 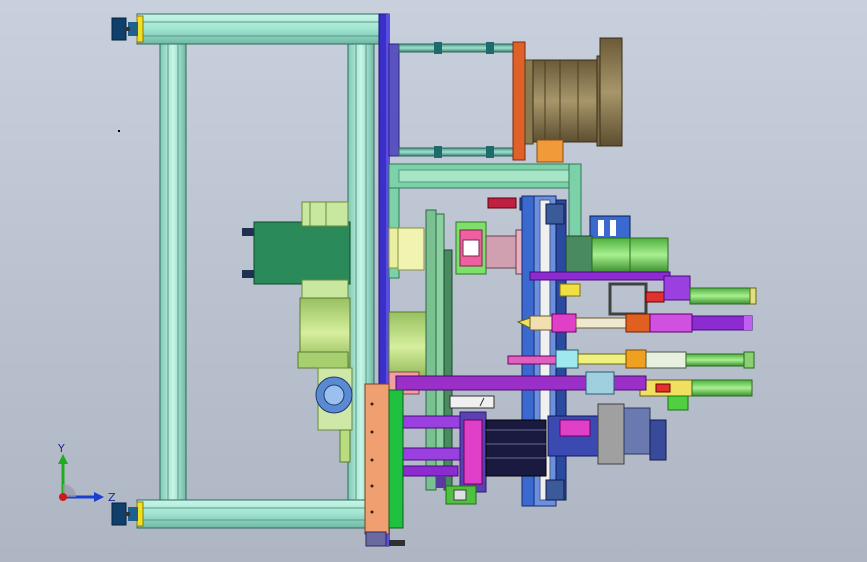 I want to click on side-plate, so click(x=384, y=465).